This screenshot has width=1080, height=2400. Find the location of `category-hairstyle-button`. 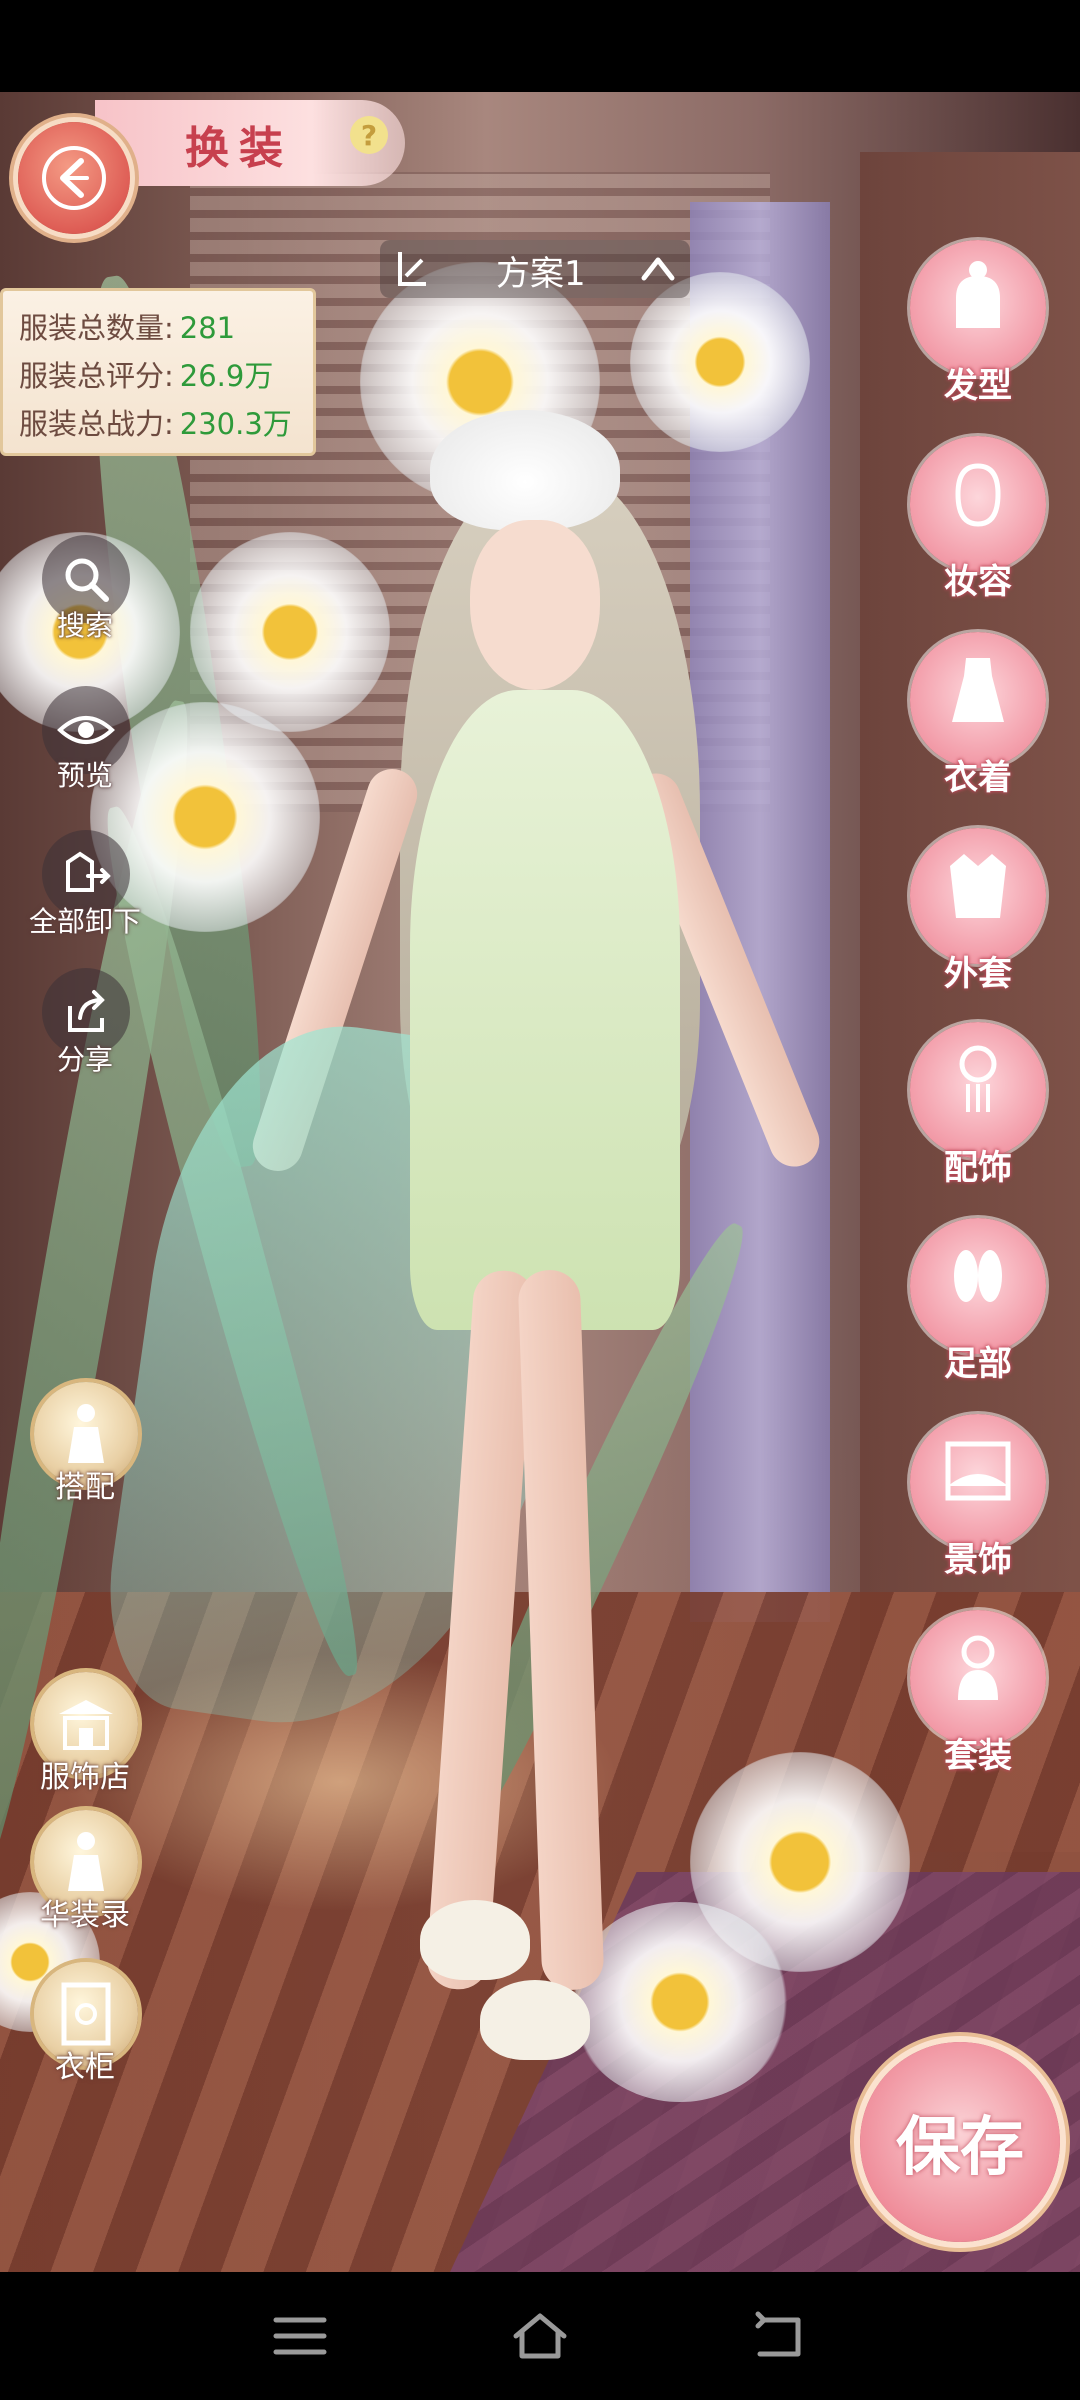

category-hairstyle-button is located at coordinates (978, 308).